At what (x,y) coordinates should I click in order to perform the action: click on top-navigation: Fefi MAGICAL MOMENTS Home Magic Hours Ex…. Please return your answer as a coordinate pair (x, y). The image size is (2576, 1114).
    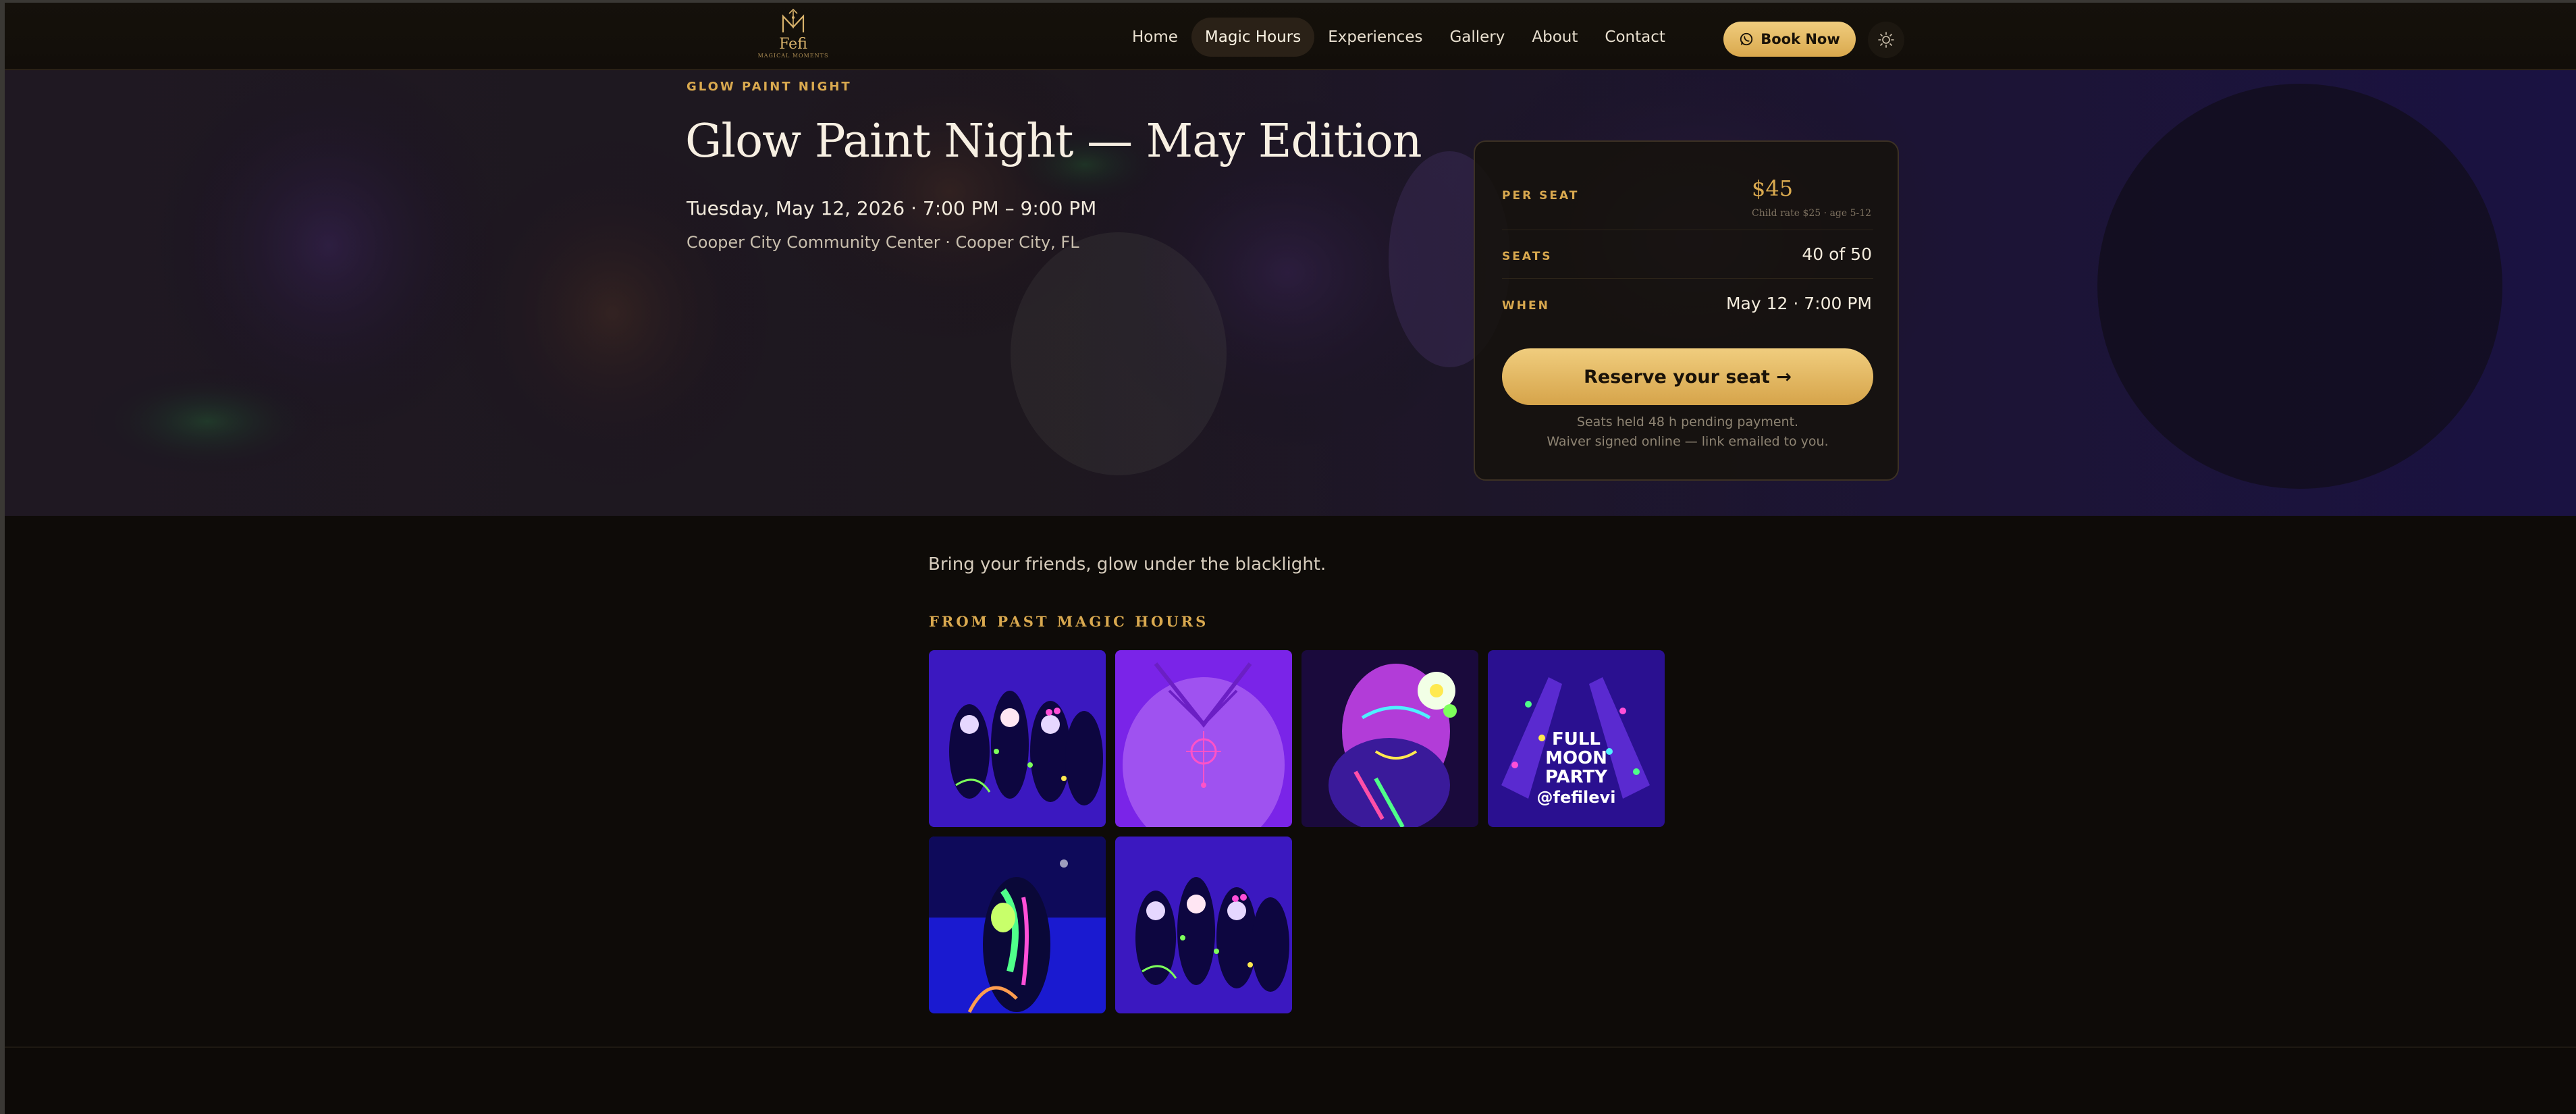
    Looking at the image, I should click on (1291, 37).